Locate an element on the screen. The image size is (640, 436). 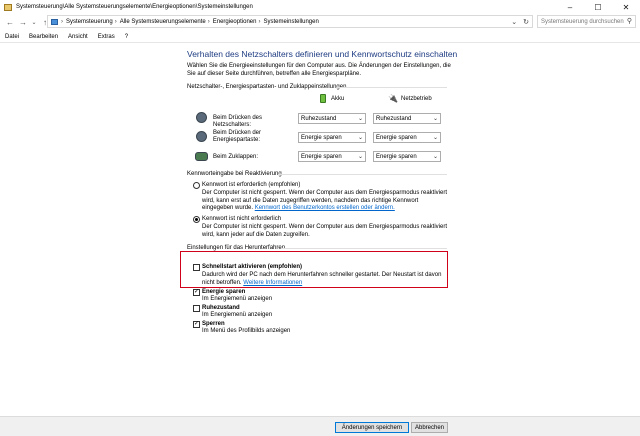
ac-label: Netzbetrieb is located at coordinates (416, 99).